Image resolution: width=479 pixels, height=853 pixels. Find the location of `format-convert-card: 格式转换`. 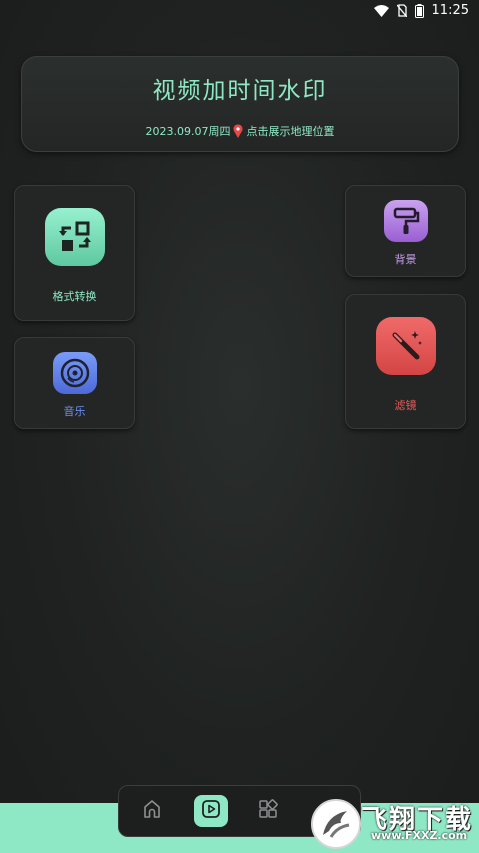

format-convert-card: 格式转换 is located at coordinates (74, 253).